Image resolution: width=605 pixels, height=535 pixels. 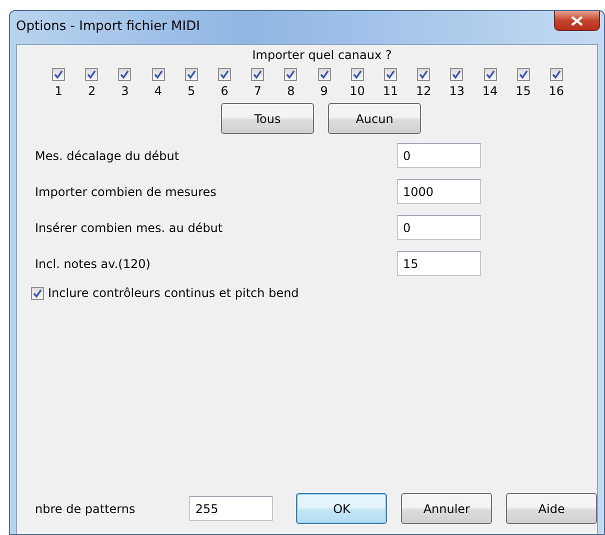 I want to click on field-label: Mes. décalage du début, so click(x=107, y=155).